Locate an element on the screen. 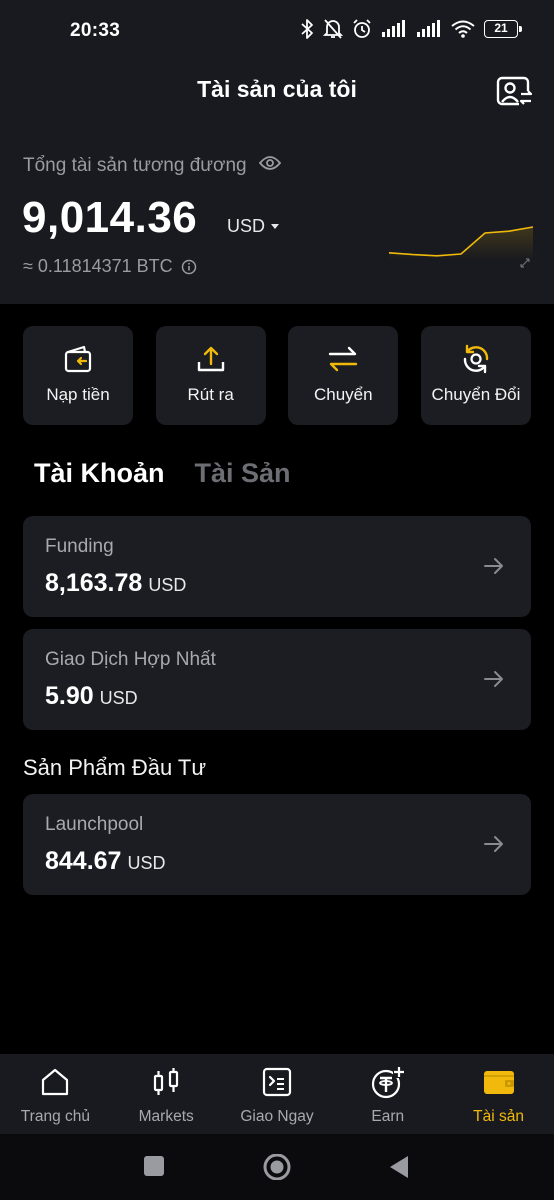  product-currency: USD is located at coordinates (146, 863).